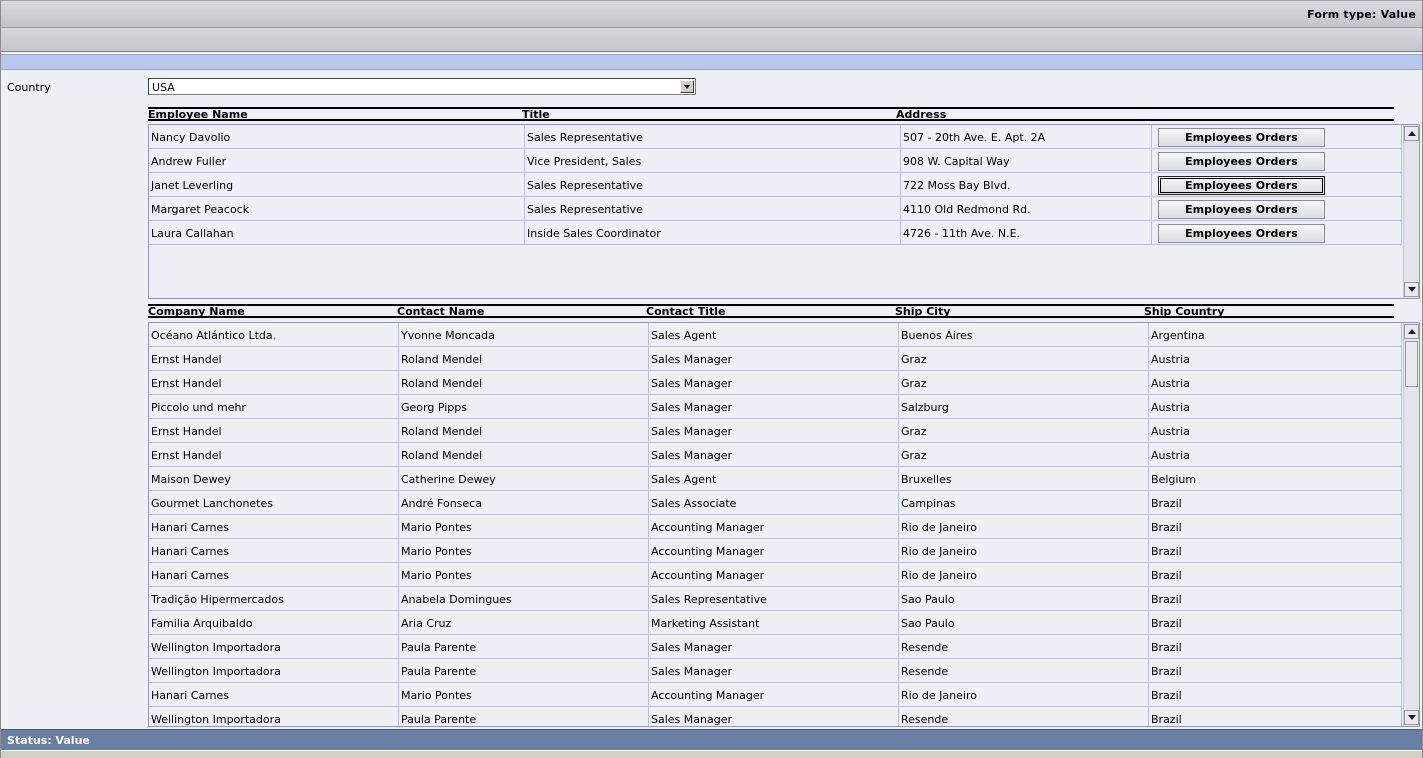 Image resolution: width=1423 pixels, height=758 pixels. I want to click on country-label: Country, so click(29, 87).